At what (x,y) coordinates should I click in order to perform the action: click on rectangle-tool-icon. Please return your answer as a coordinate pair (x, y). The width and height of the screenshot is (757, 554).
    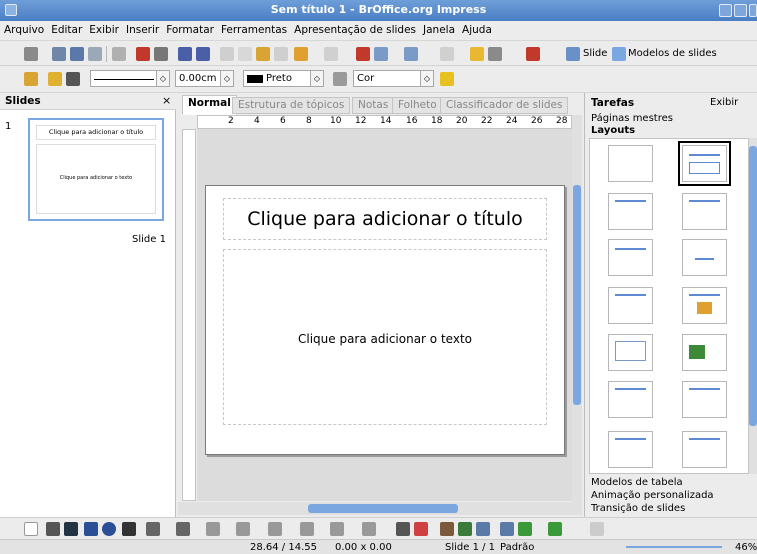
    Looking at the image, I should click on (91, 529).